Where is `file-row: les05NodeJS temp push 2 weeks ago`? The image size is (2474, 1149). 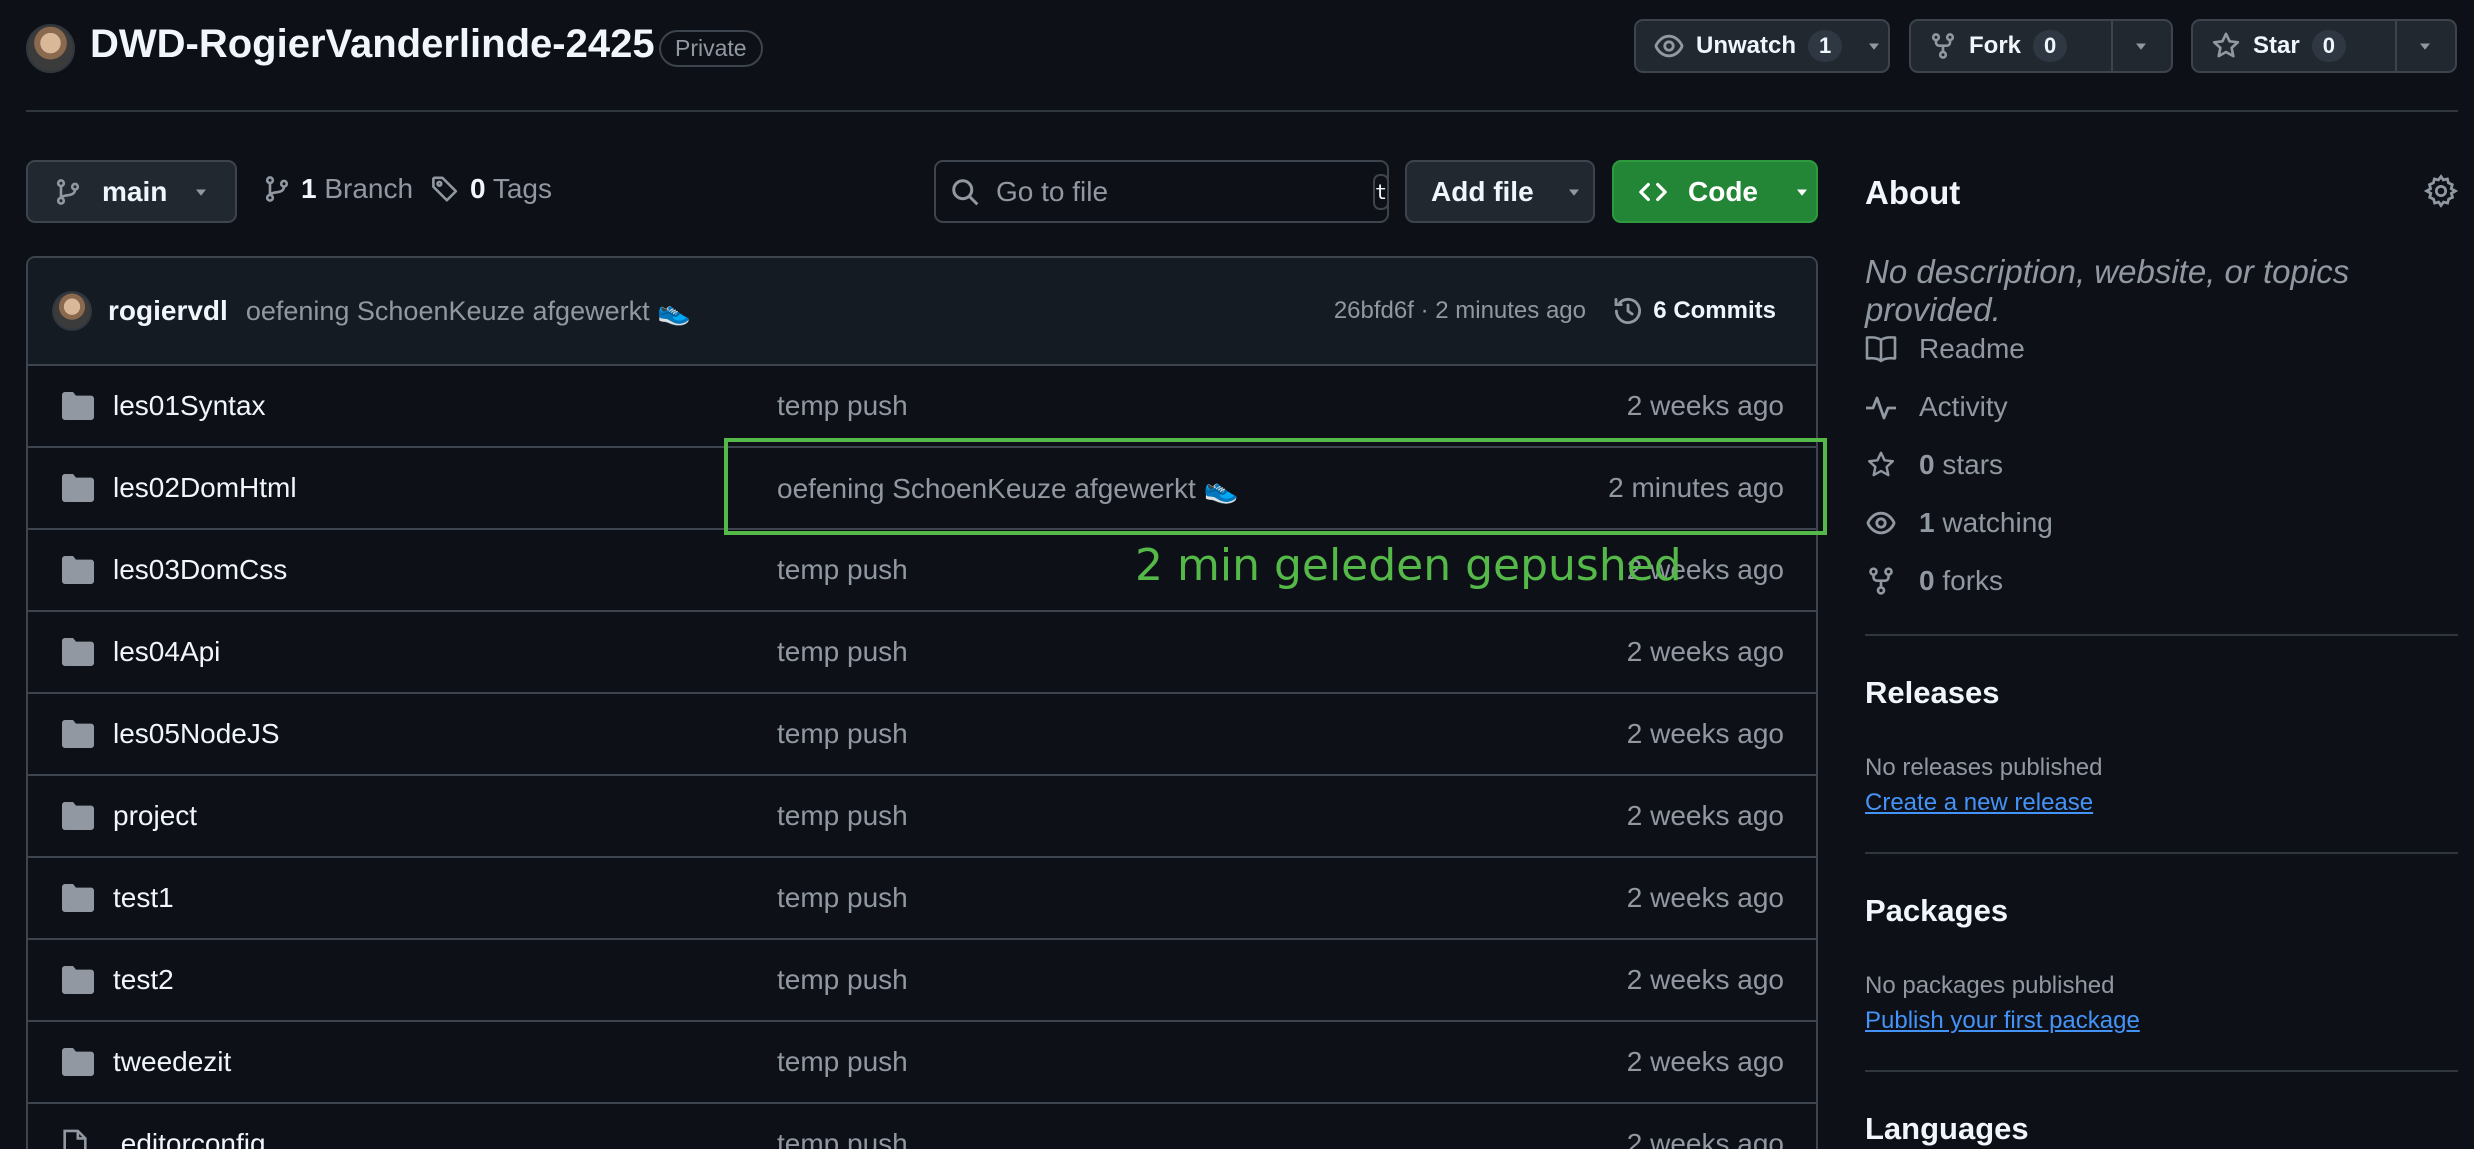 file-row: les05NodeJS temp push 2 weeks ago is located at coordinates (922, 735).